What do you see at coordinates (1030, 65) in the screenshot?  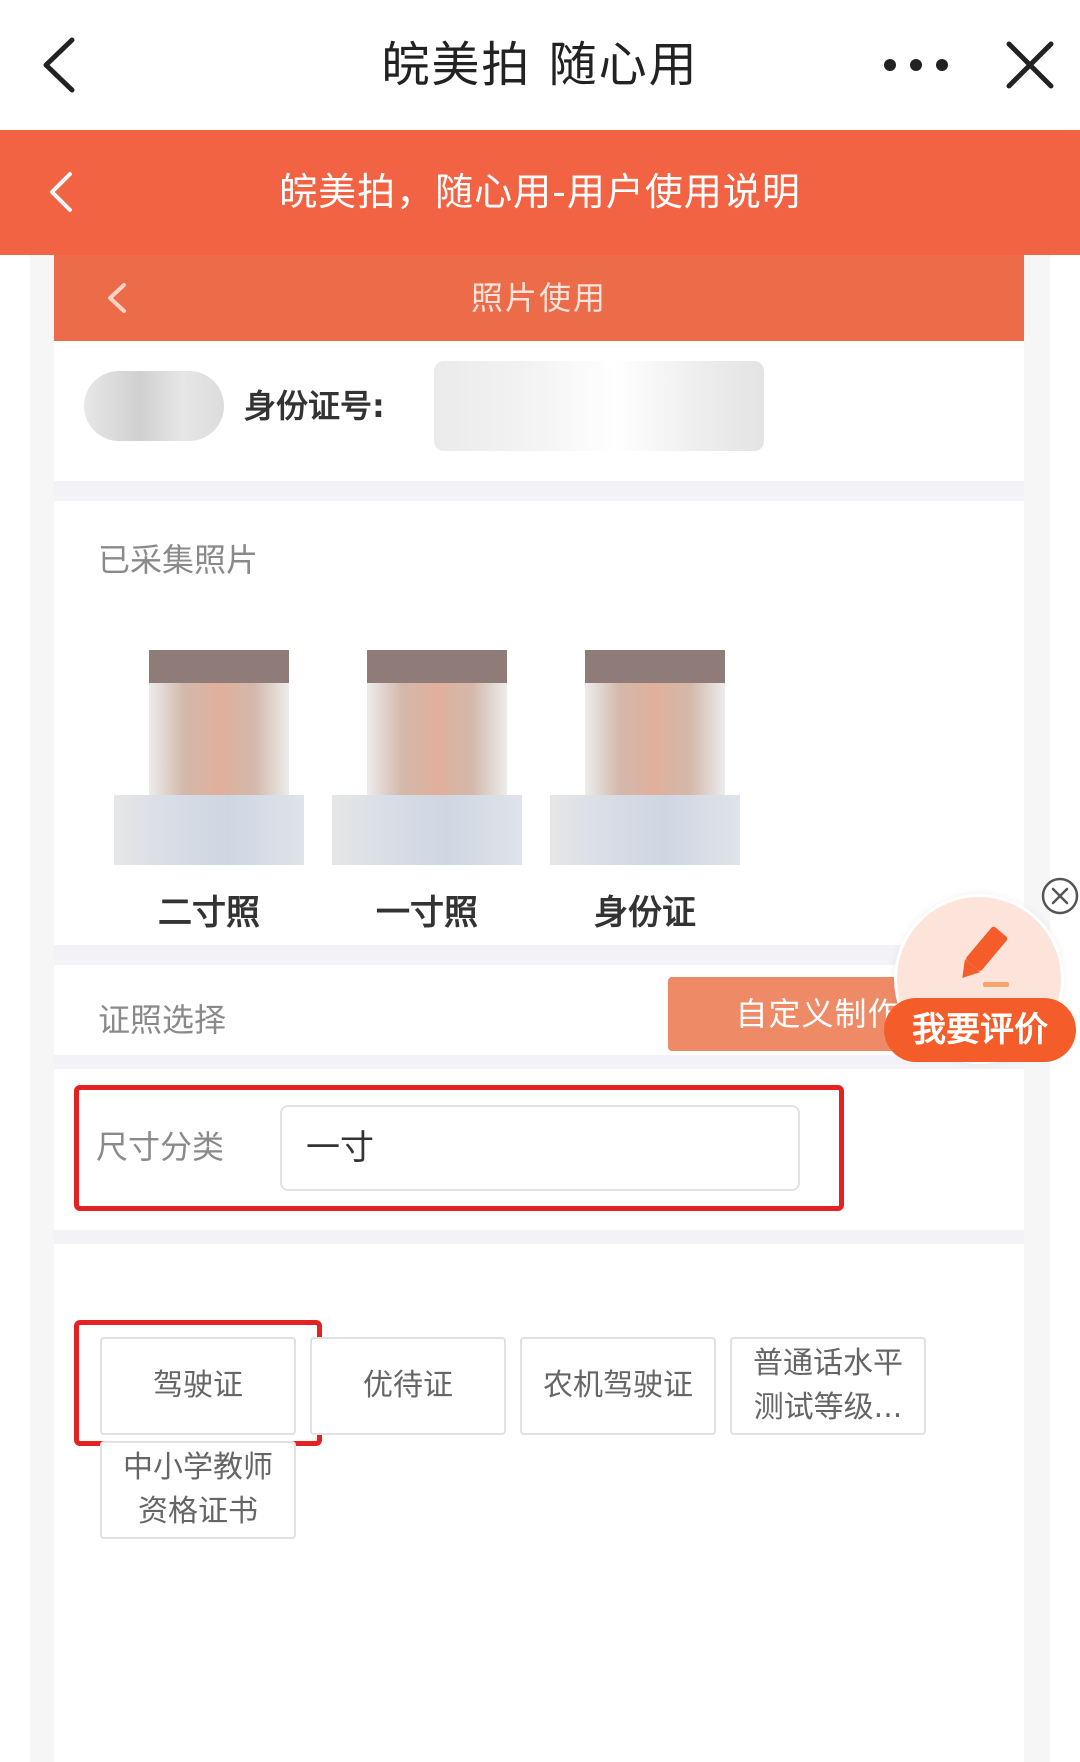 I see `close-icon` at bounding box center [1030, 65].